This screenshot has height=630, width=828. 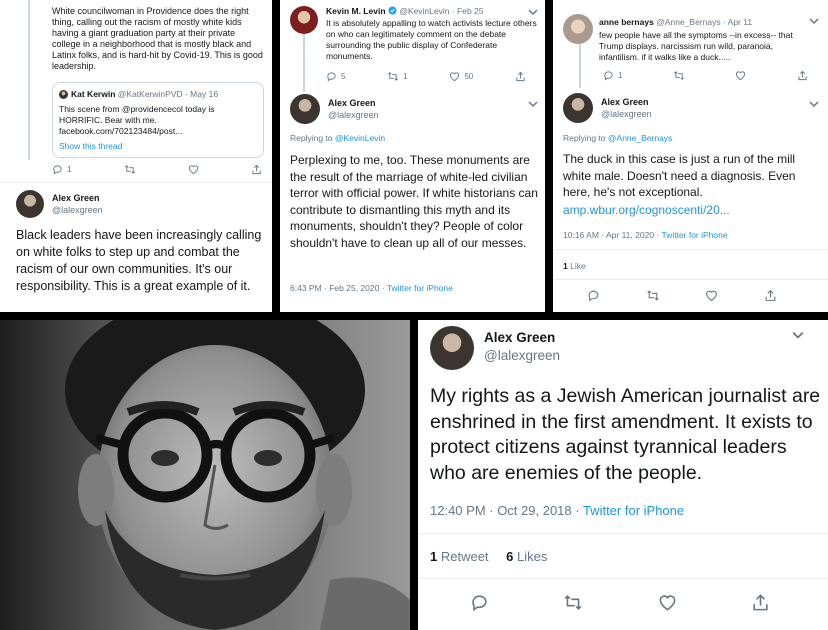 I want to click on likes-label: Likes, so click(x=530, y=556).